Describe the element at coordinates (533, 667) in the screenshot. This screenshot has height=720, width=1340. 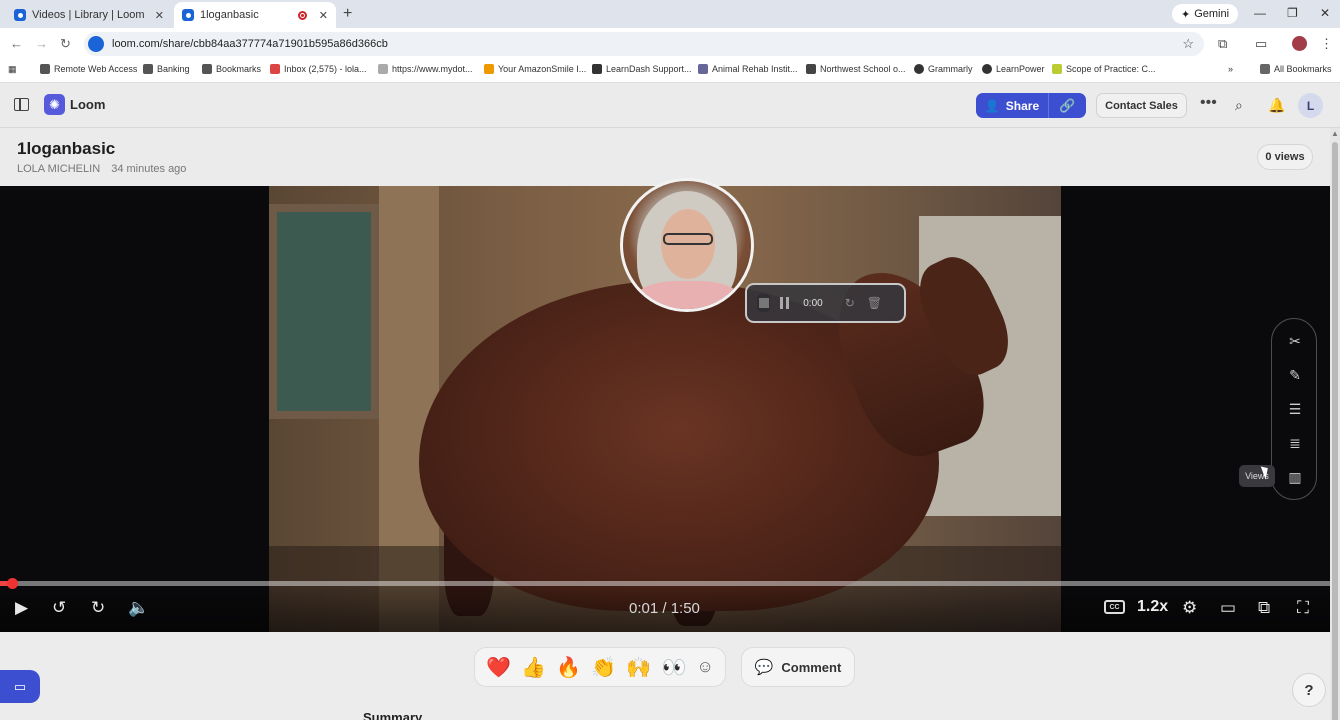
I see `reaction-thumbs-up: 👍` at that location.